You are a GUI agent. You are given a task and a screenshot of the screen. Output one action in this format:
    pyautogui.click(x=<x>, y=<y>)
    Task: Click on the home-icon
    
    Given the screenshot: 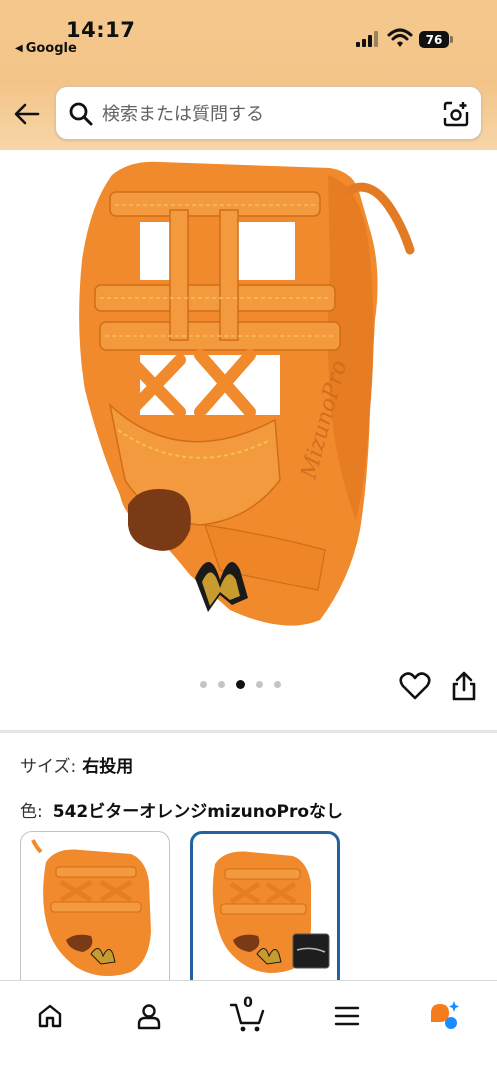 What is the action you would take?
    pyautogui.click(x=50, y=1016)
    